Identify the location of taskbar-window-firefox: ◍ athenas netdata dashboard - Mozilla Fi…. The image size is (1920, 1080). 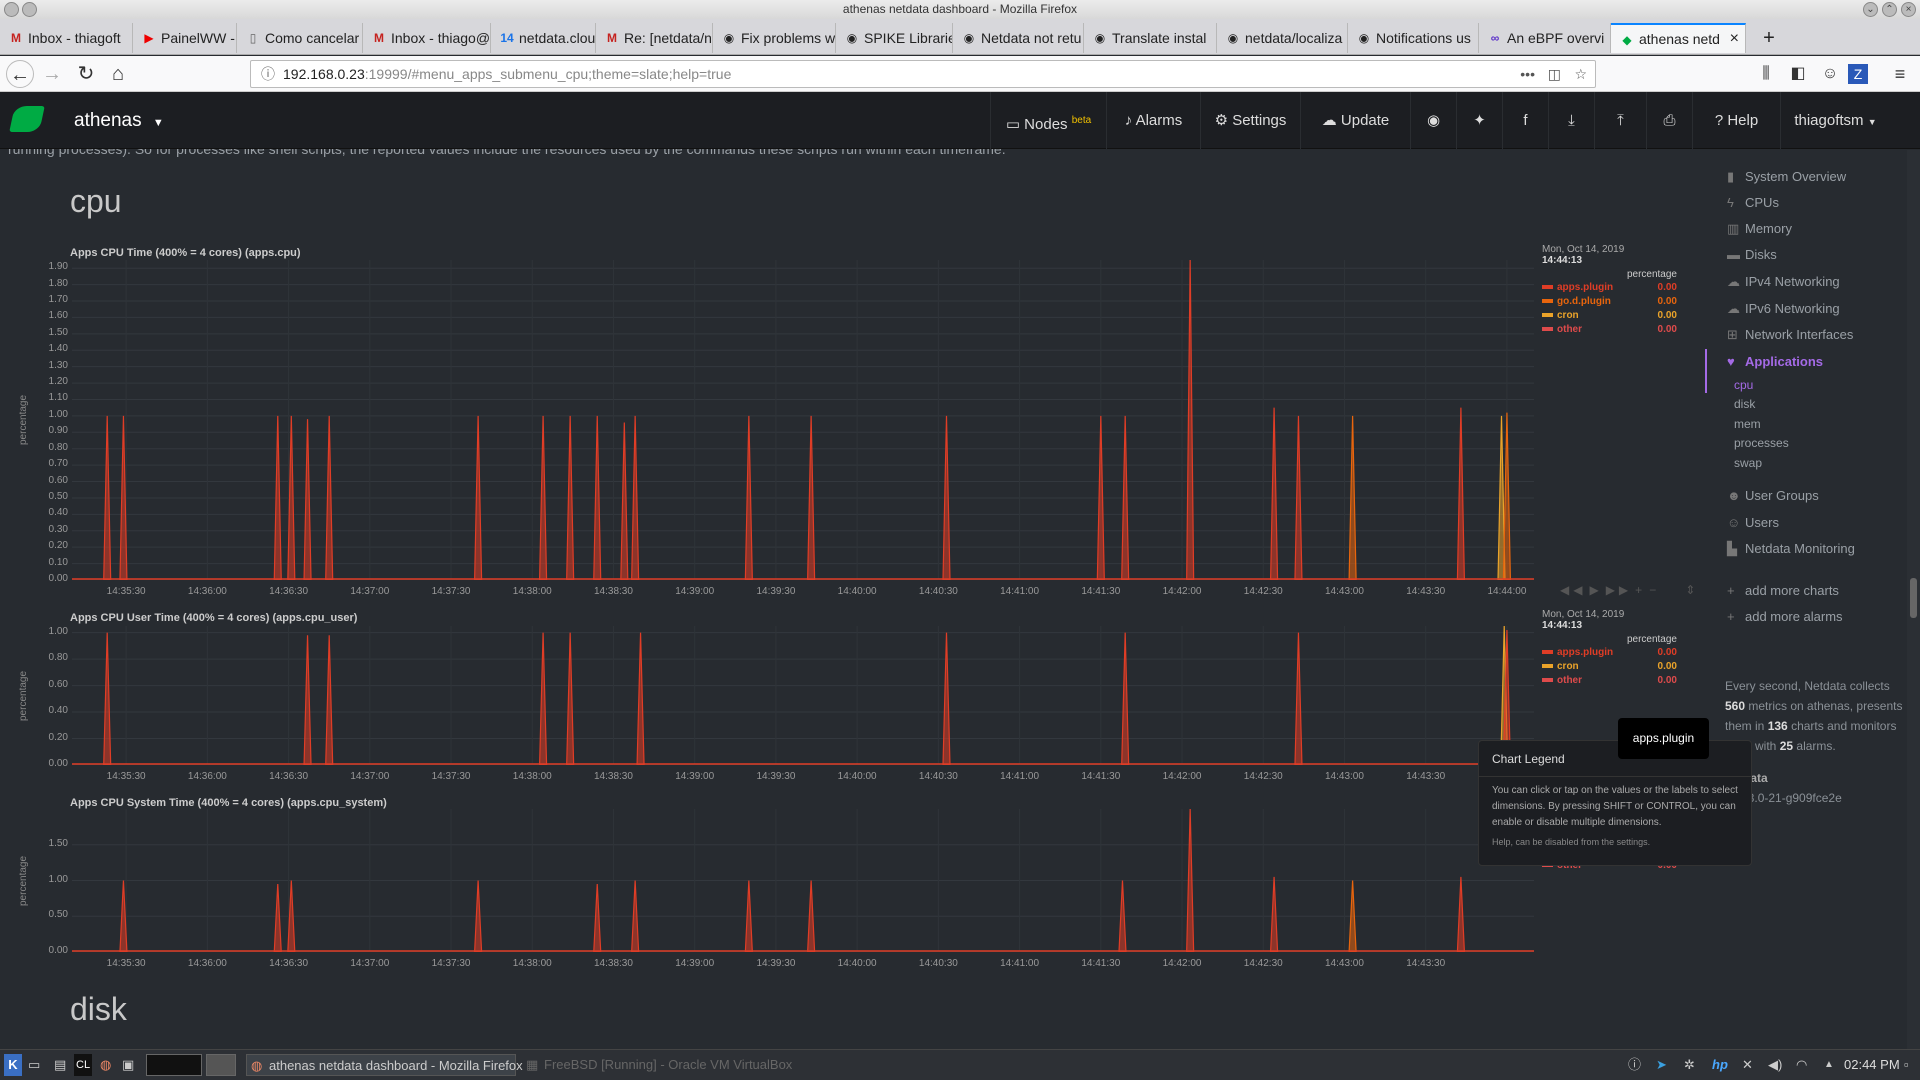
(384, 1065).